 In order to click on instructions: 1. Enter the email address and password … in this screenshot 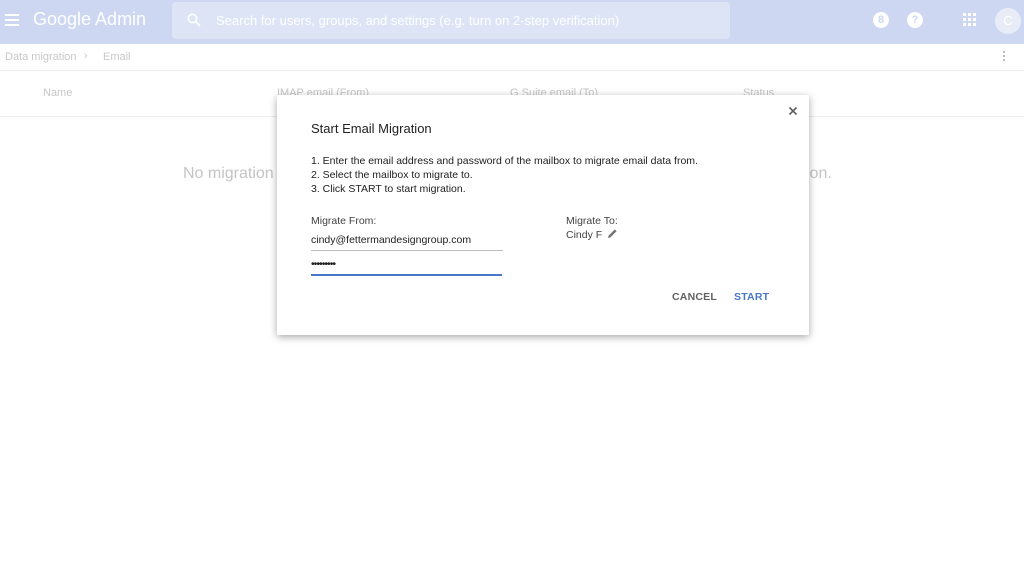, I will do `click(504, 175)`.